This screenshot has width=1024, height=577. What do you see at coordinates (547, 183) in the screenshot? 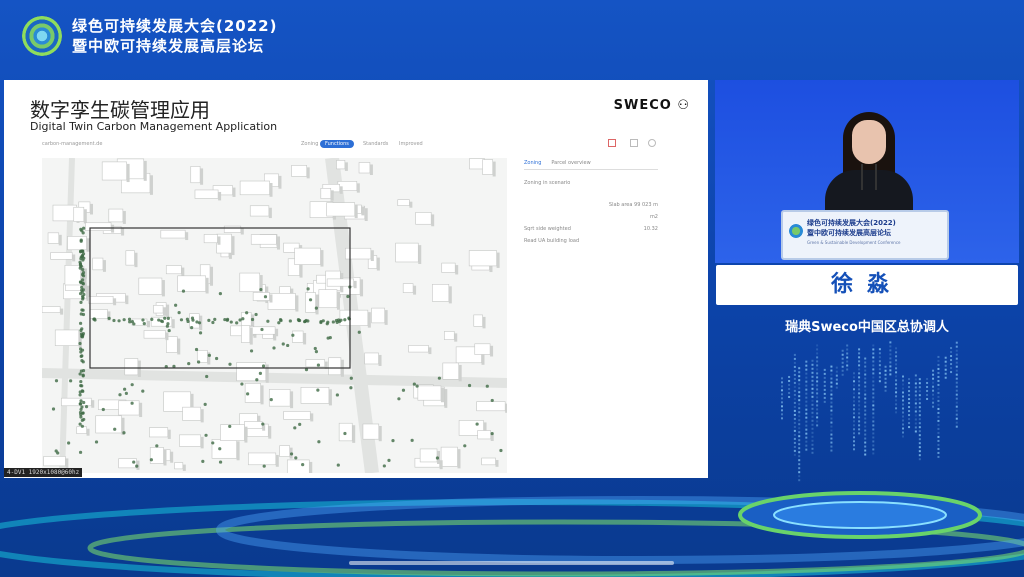
I see `panel-row: Zoning in scenario` at bounding box center [547, 183].